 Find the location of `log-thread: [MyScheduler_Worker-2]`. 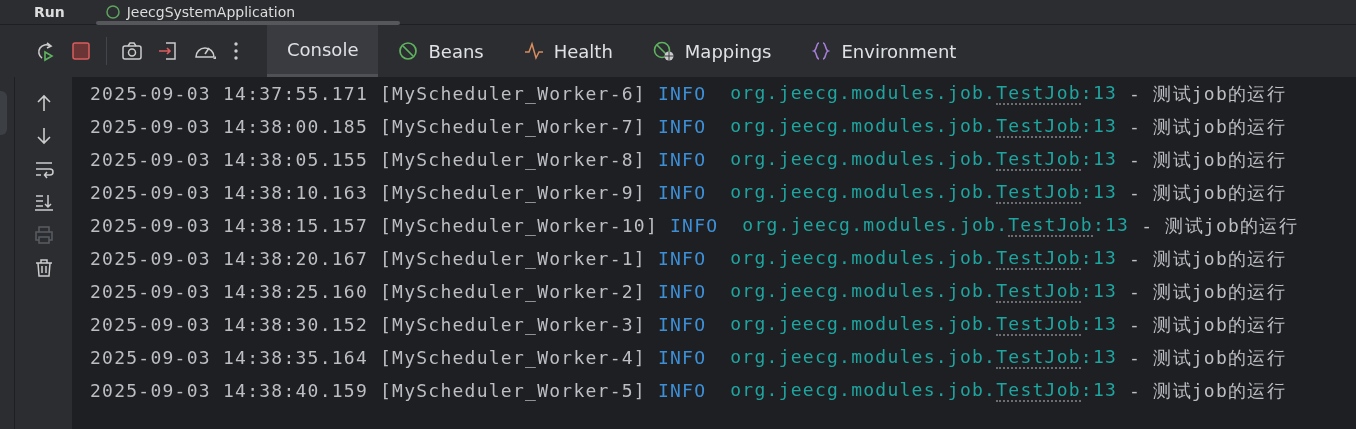

log-thread: [MyScheduler_Worker-2] is located at coordinates (513, 291).